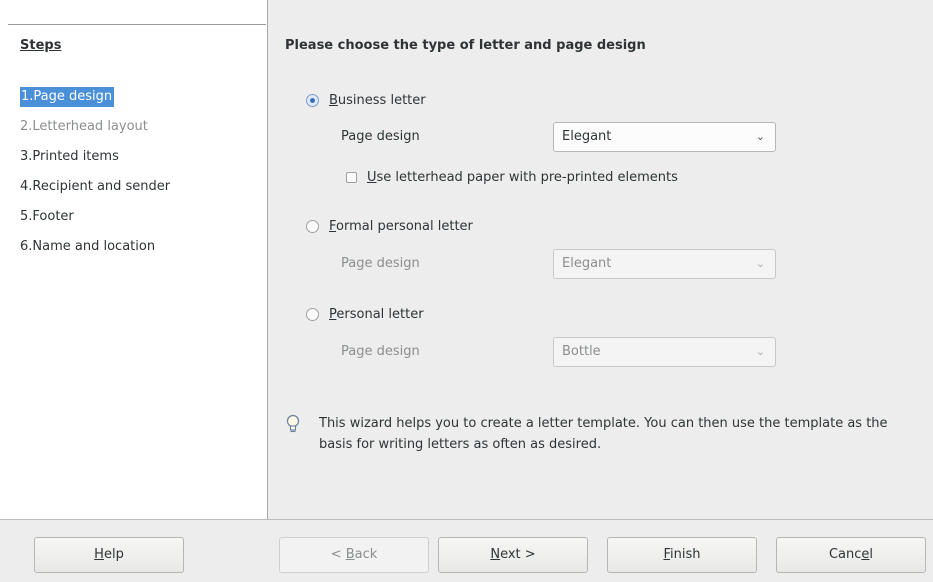 This screenshot has width=933, height=582. What do you see at coordinates (513, 555) in the screenshot?
I see `next-button: Next >` at bounding box center [513, 555].